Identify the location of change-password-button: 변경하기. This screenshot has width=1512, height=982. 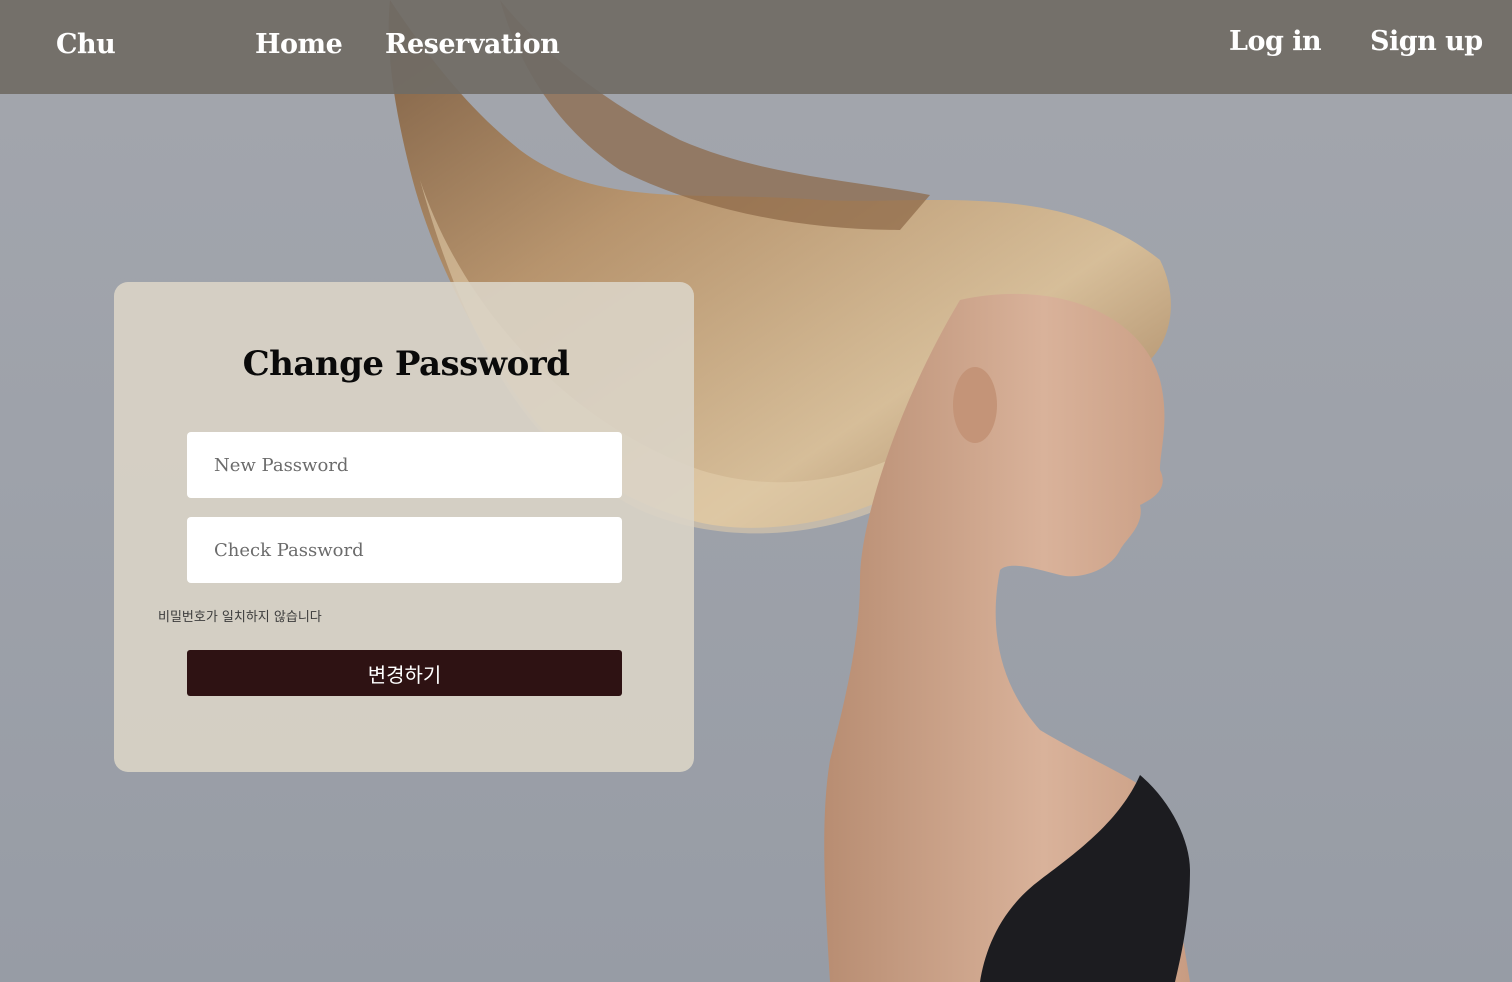
(404, 673).